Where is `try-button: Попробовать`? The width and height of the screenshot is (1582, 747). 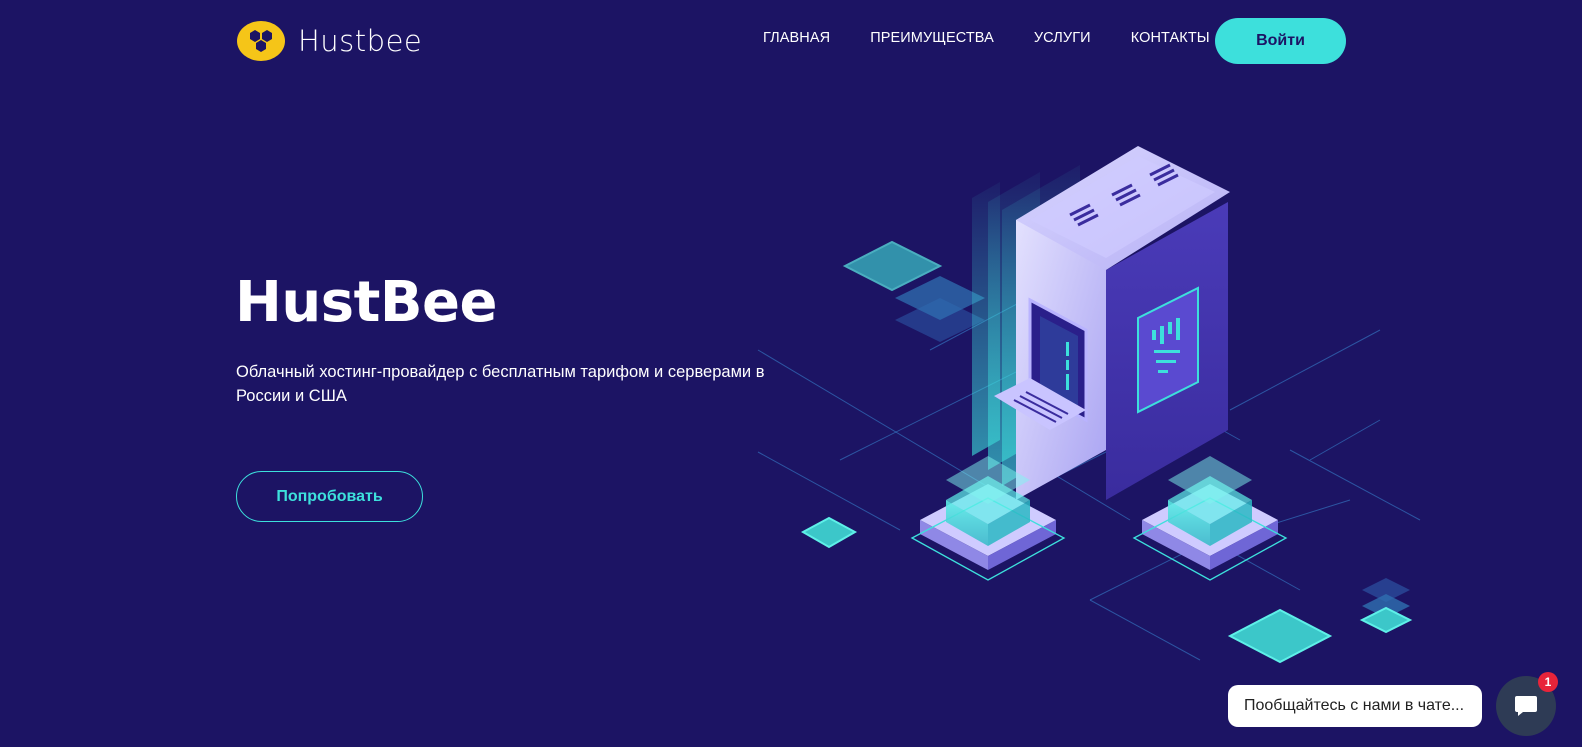 try-button: Попробовать is located at coordinates (329, 496).